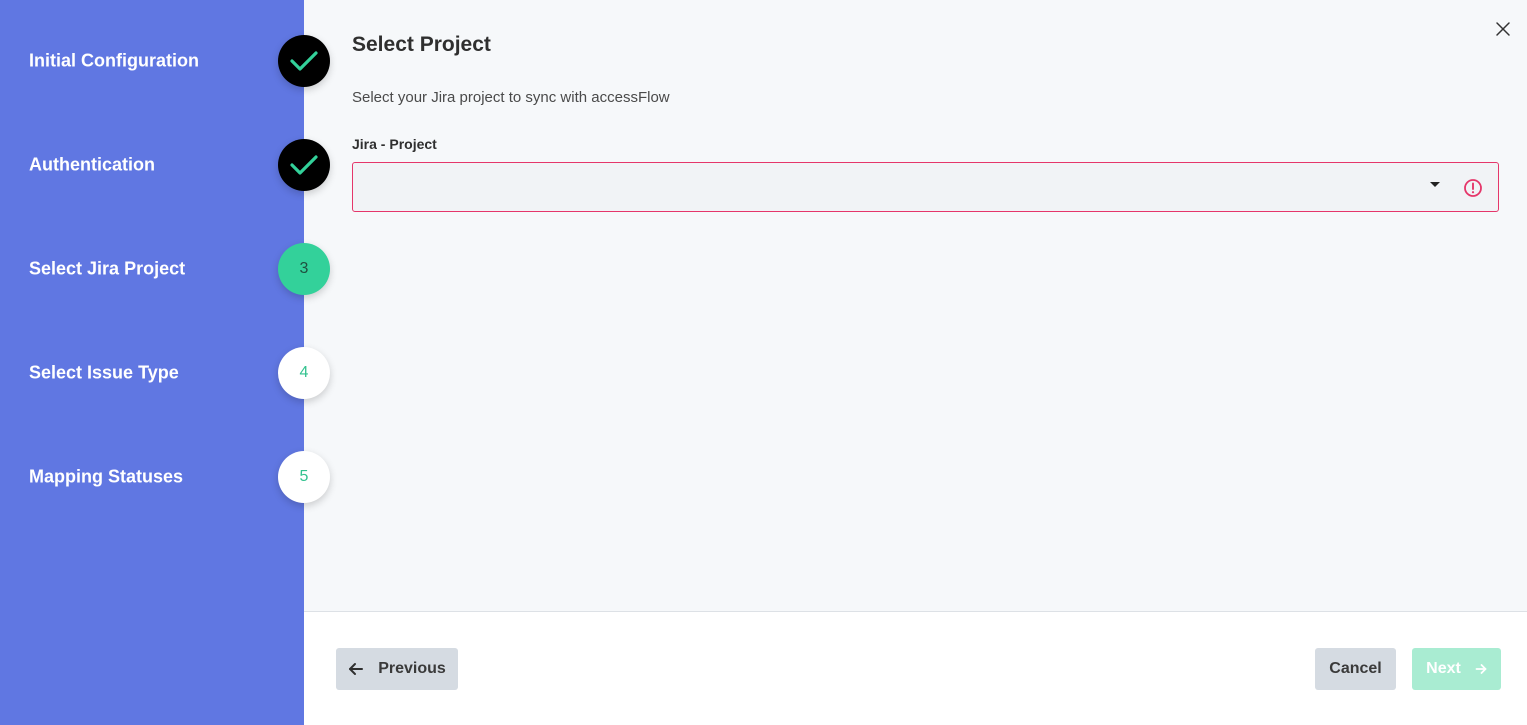 The width and height of the screenshot is (1527, 725). What do you see at coordinates (1443, 668) in the screenshot?
I see `next-label: Next` at bounding box center [1443, 668].